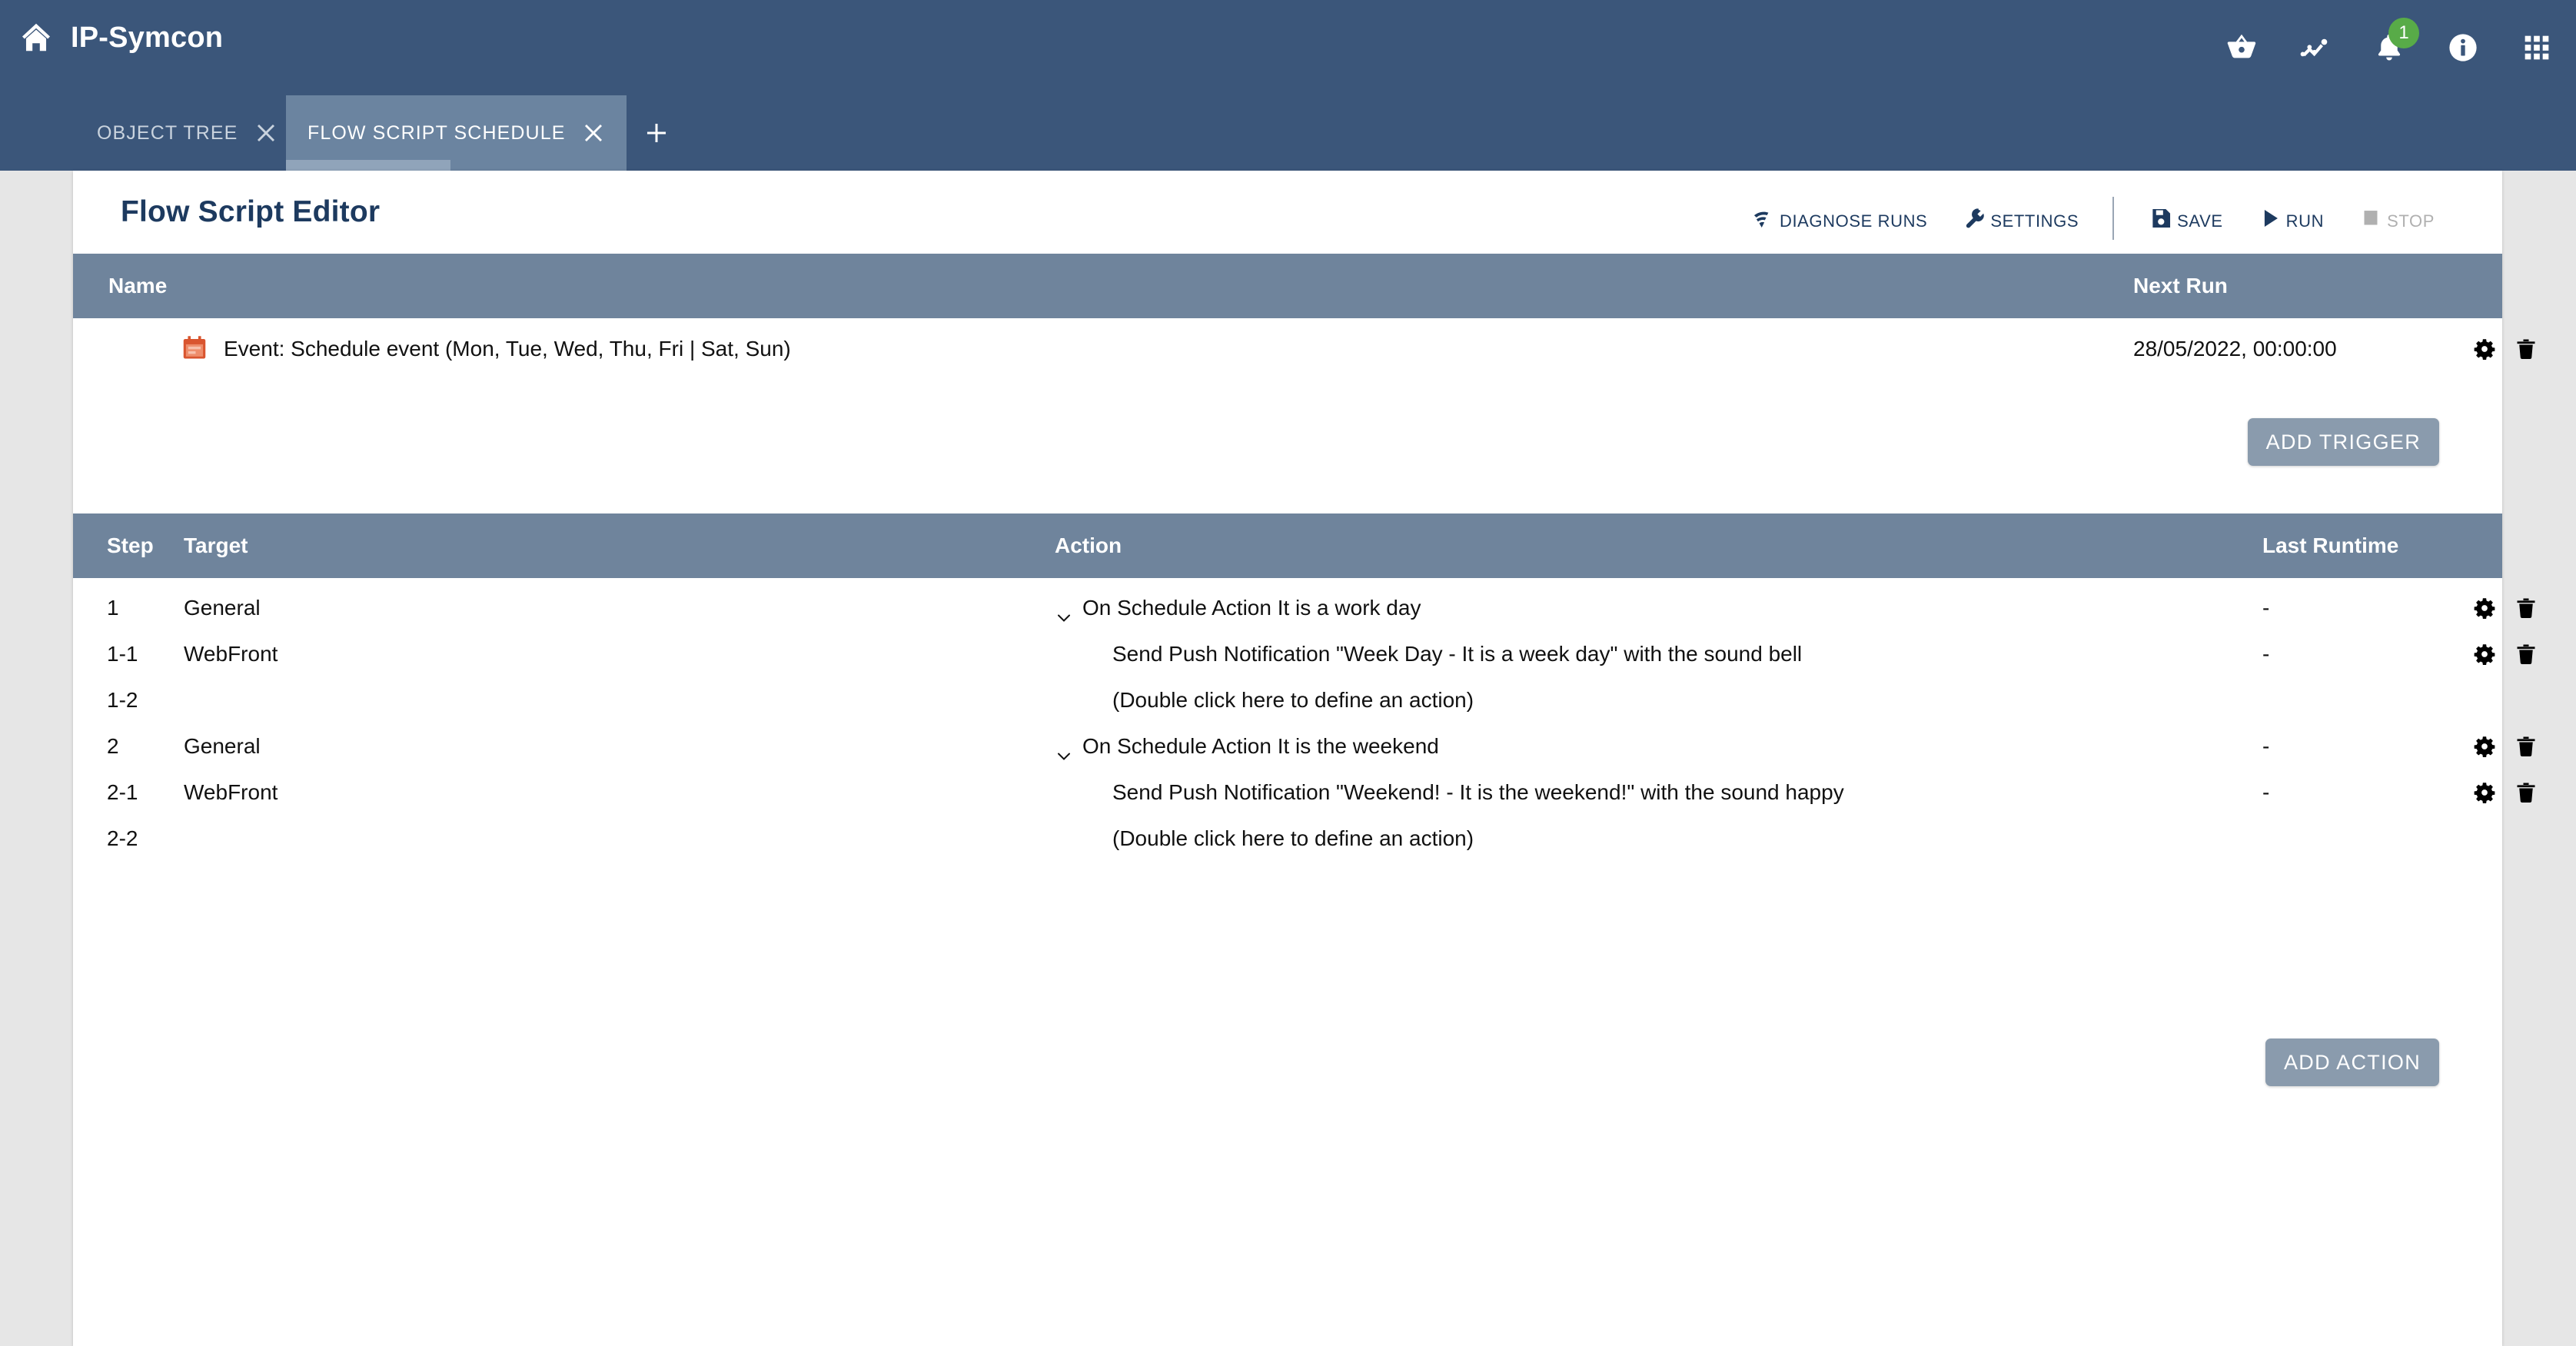 This screenshot has width=2576, height=1346. Describe the element at coordinates (1287, 415) in the screenshot. I see `triggers-footer: ADD TRIGGER` at that location.